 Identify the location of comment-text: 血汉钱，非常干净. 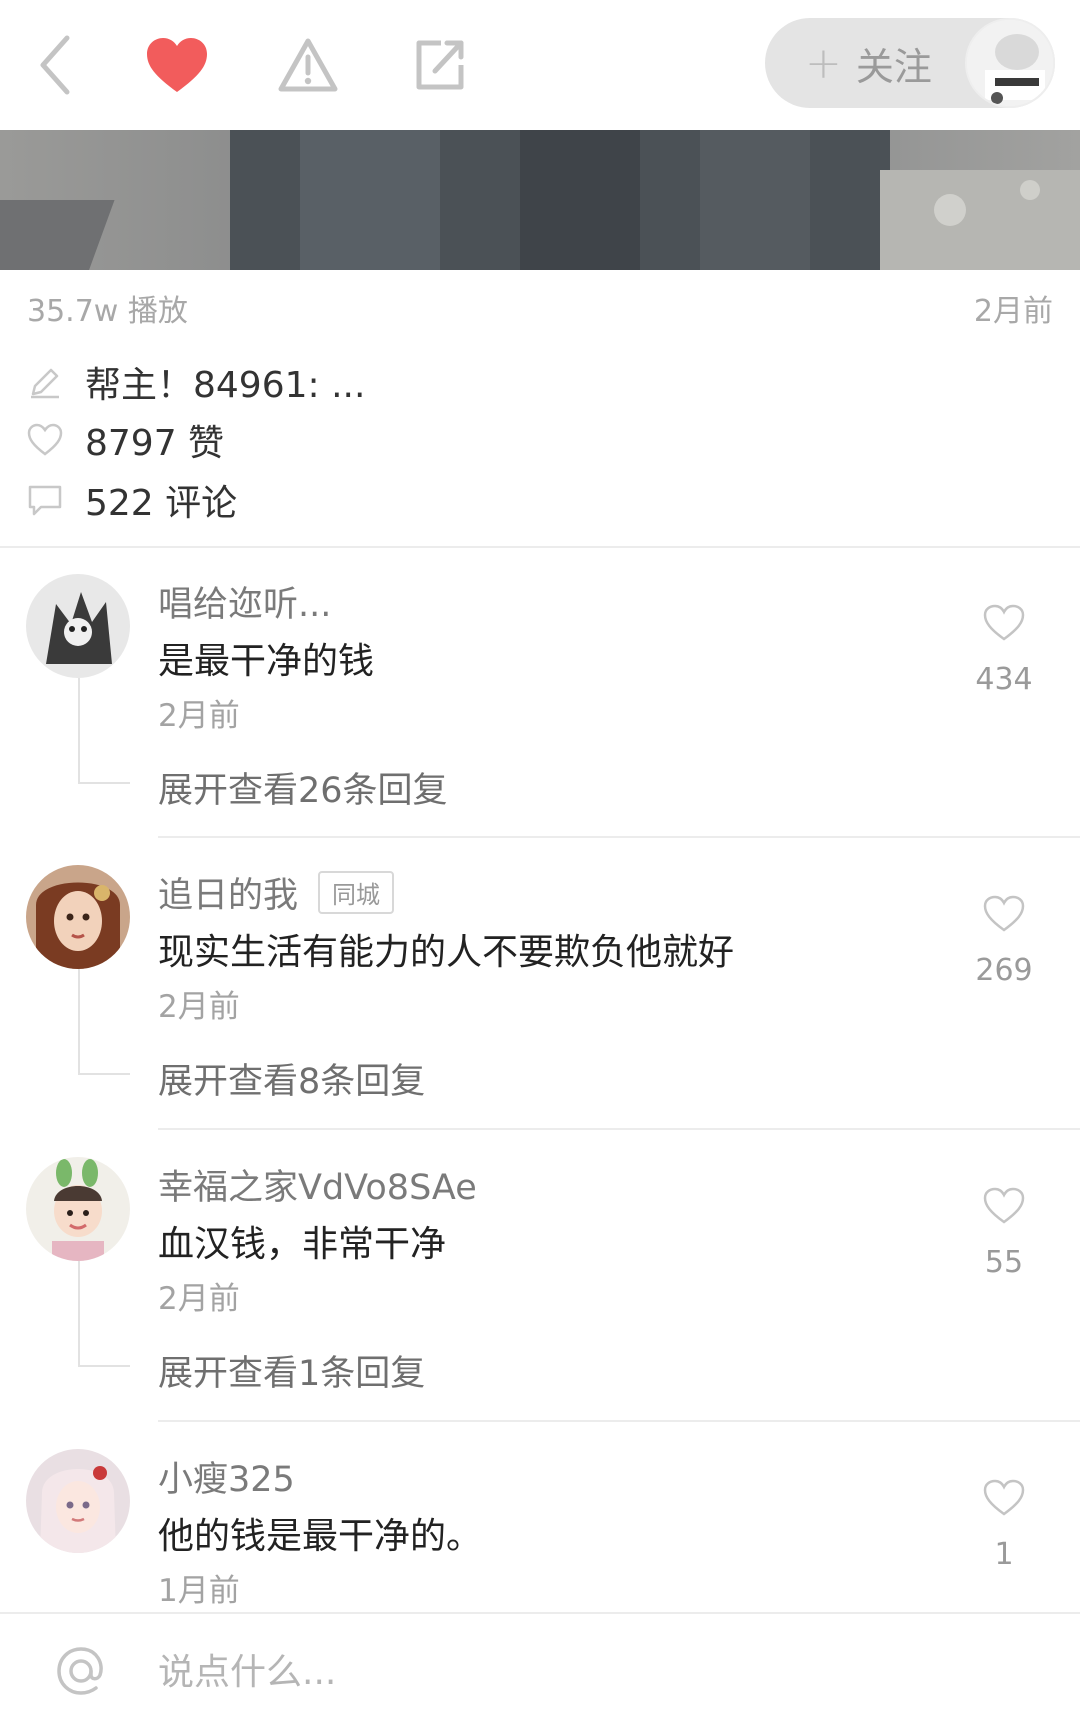
(302, 1244).